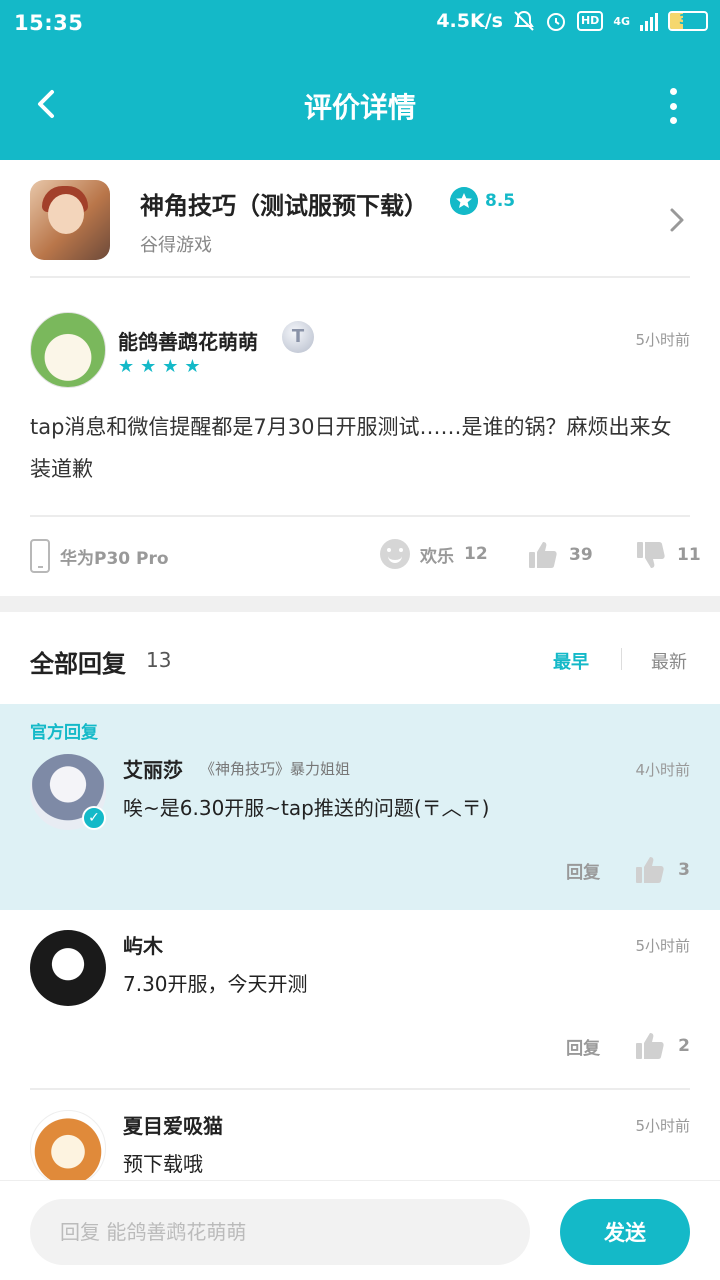 This screenshot has height=1280, width=720. Describe the element at coordinates (49, 23) in the screenshot. I see `status-time: 15:35` at that location.